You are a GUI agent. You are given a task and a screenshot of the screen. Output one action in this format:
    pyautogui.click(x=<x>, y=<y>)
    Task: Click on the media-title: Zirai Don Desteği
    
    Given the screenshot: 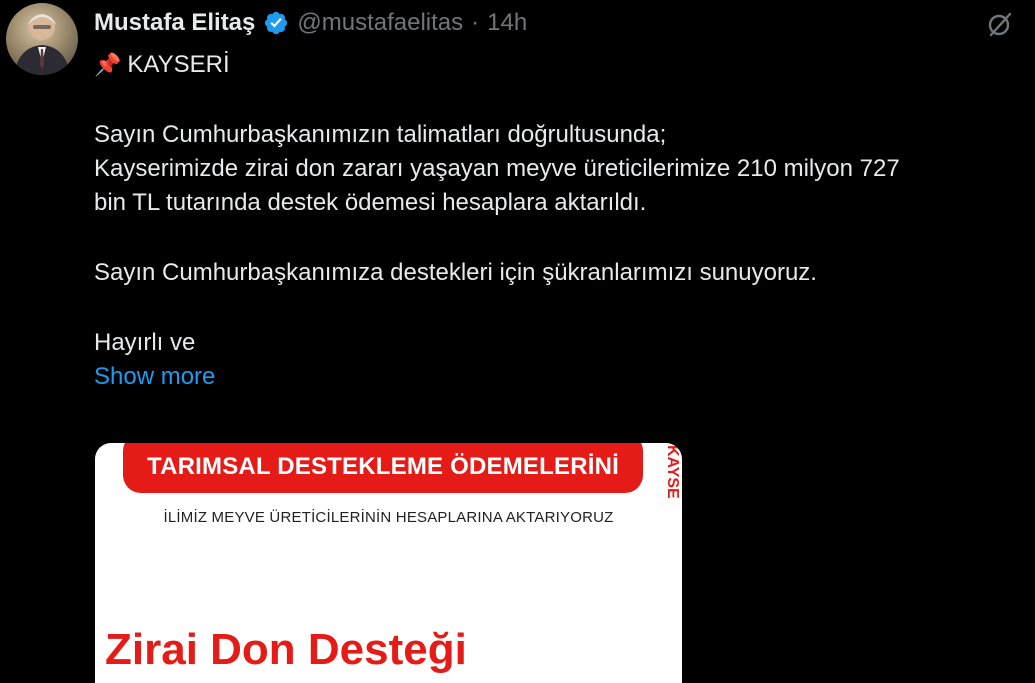 What is the action you would take?
    pyautogui.click(x=286, y=649)
    